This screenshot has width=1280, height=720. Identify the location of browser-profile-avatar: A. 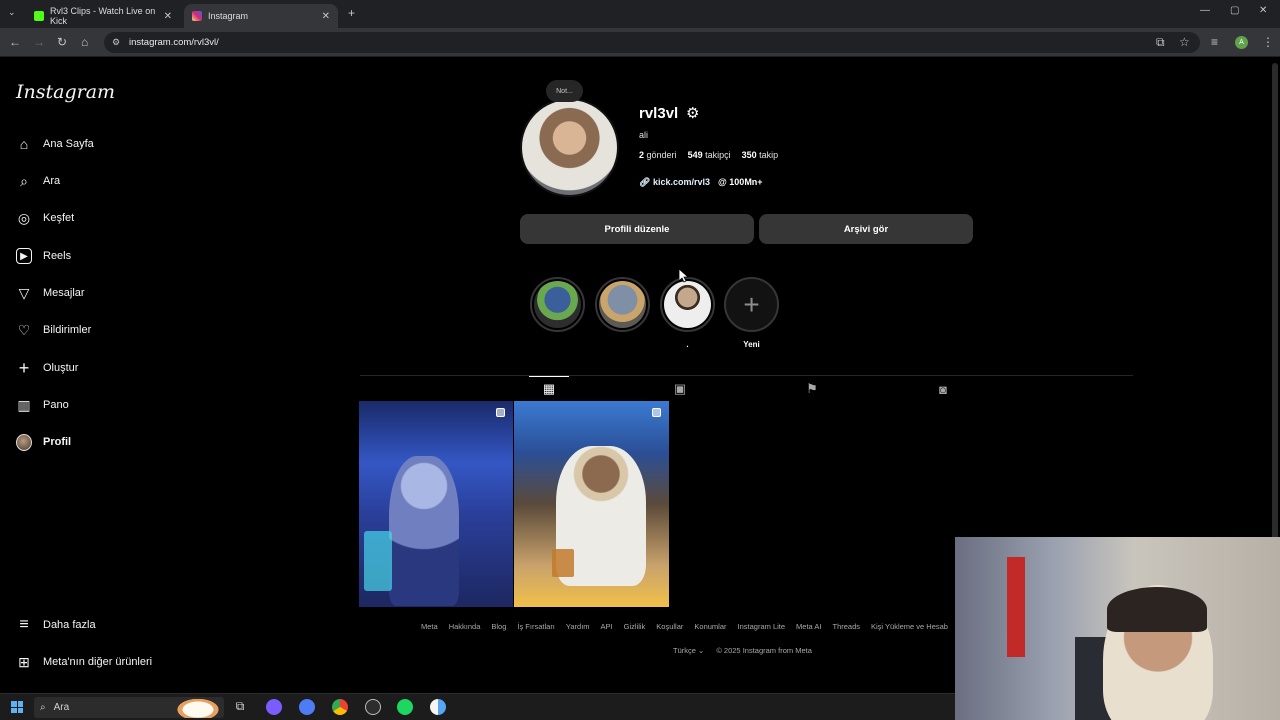
(1241, 42).